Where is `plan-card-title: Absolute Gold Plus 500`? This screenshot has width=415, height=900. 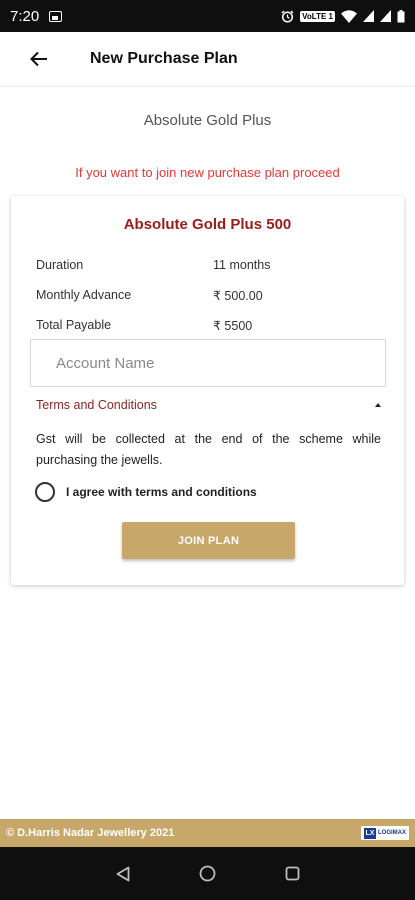
plan-card-title: Absolute Gold Plus 500 is located at coordinates (207, 224).